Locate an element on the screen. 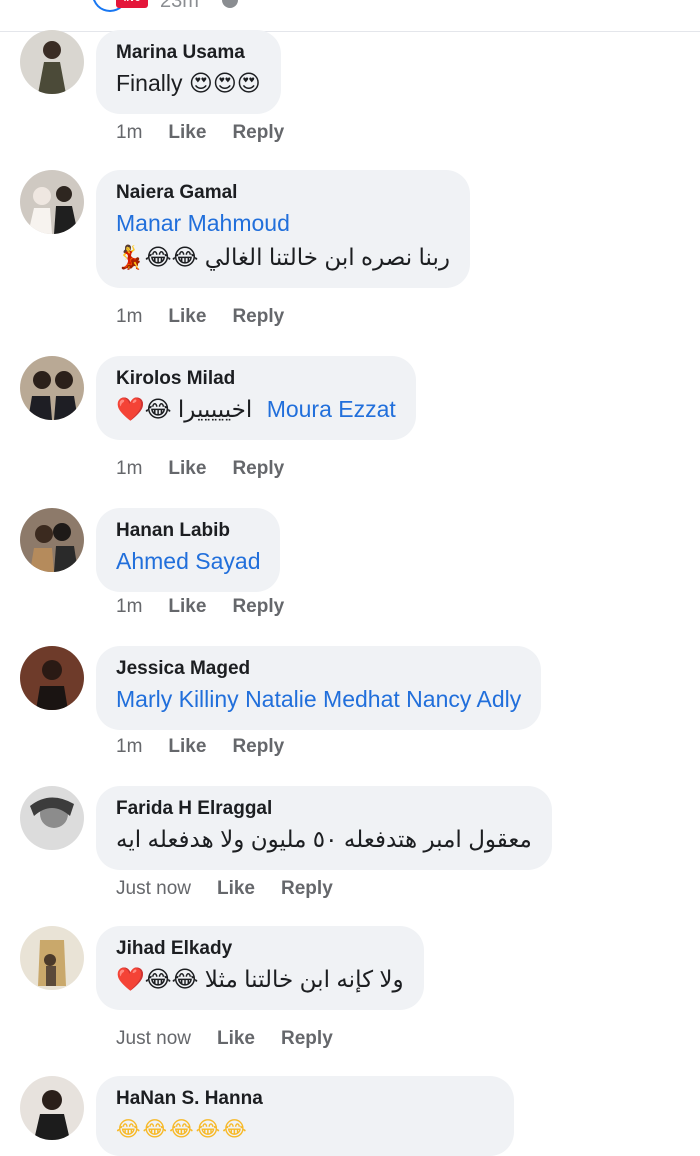 This screenshot has height=1156, width=700. mention-link: Marly Killiny Natalie Medhat Nancy Adly is located at coordinates (318, 699).